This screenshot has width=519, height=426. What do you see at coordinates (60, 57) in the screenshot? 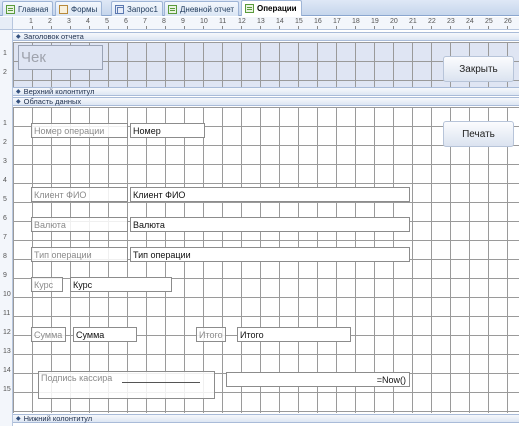
I see `report-title-label: Чек` at bounding box center [60, 57].